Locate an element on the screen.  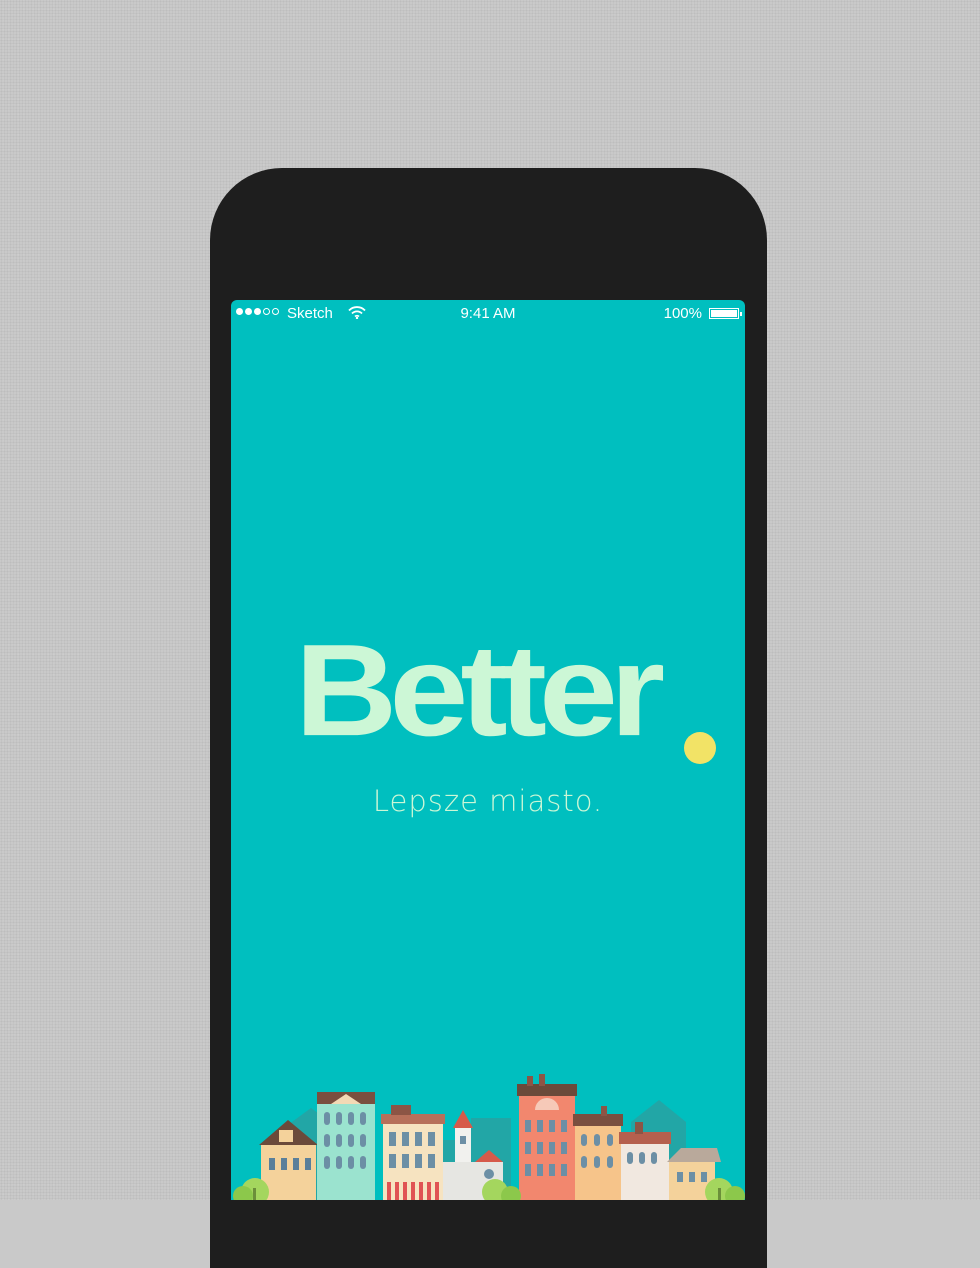
tagline: Lepsze miasto. is located at coordinates (488, 801).